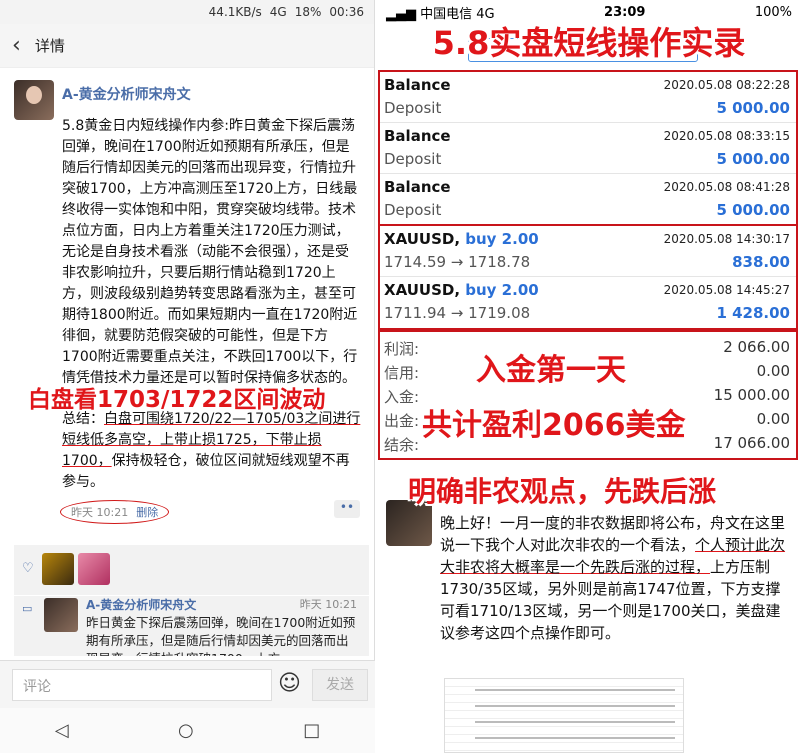 Image resolution: width=800 pixels, height=753 pixels. I want to click on comment-time: 昨天 10:21, so click(328, 604).